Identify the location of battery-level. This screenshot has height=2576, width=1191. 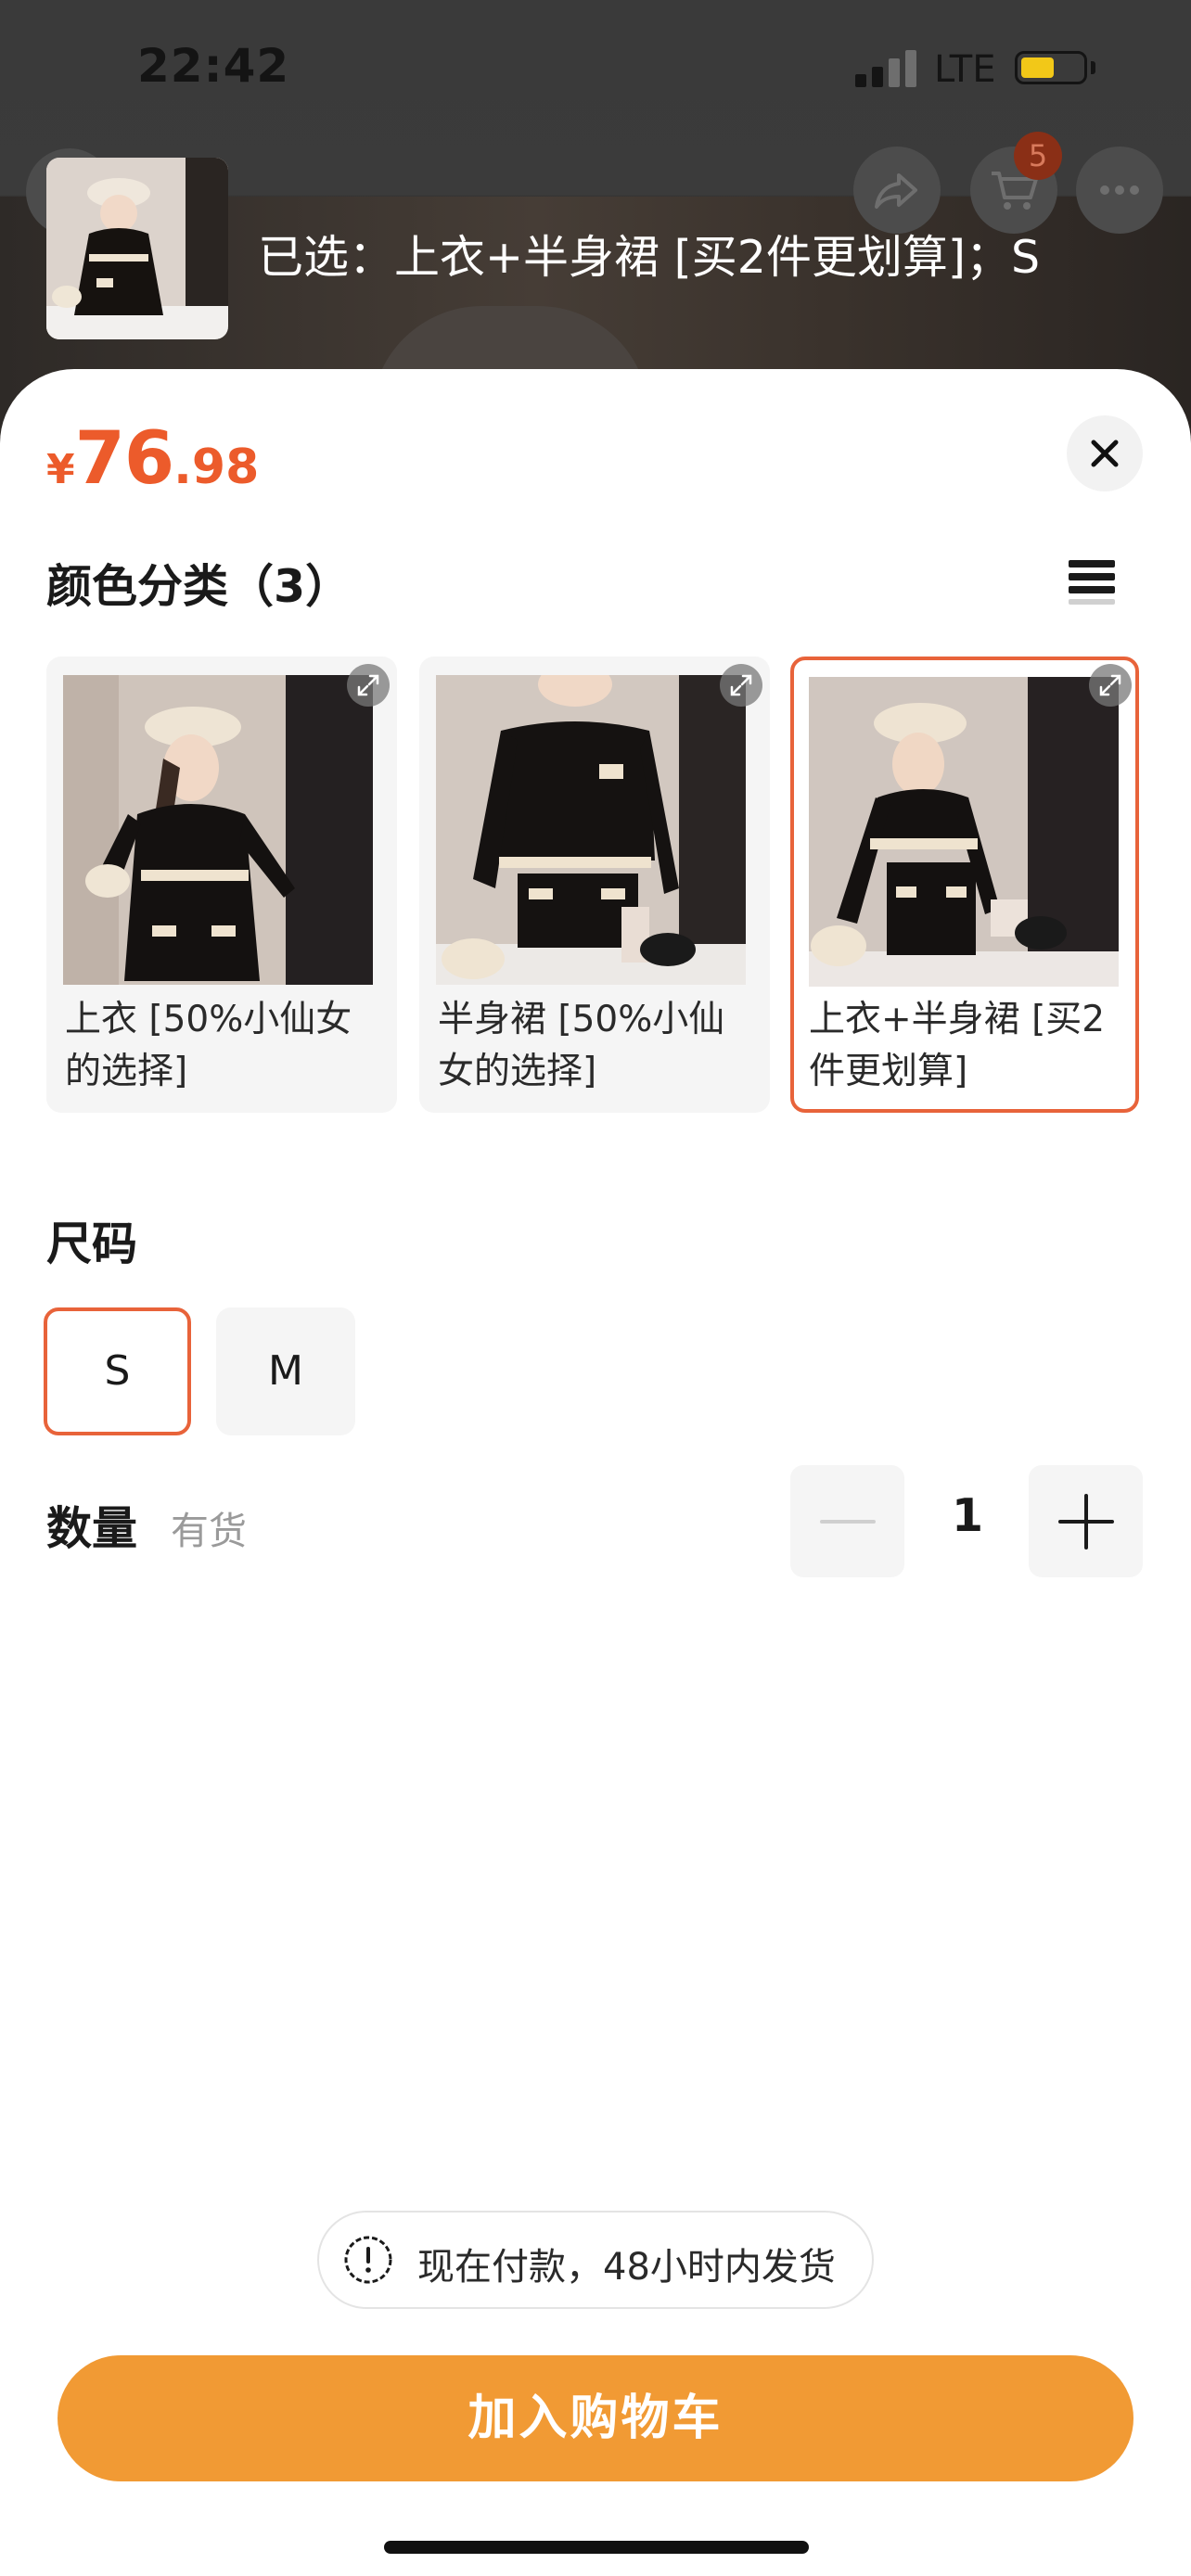
(1038, 67).